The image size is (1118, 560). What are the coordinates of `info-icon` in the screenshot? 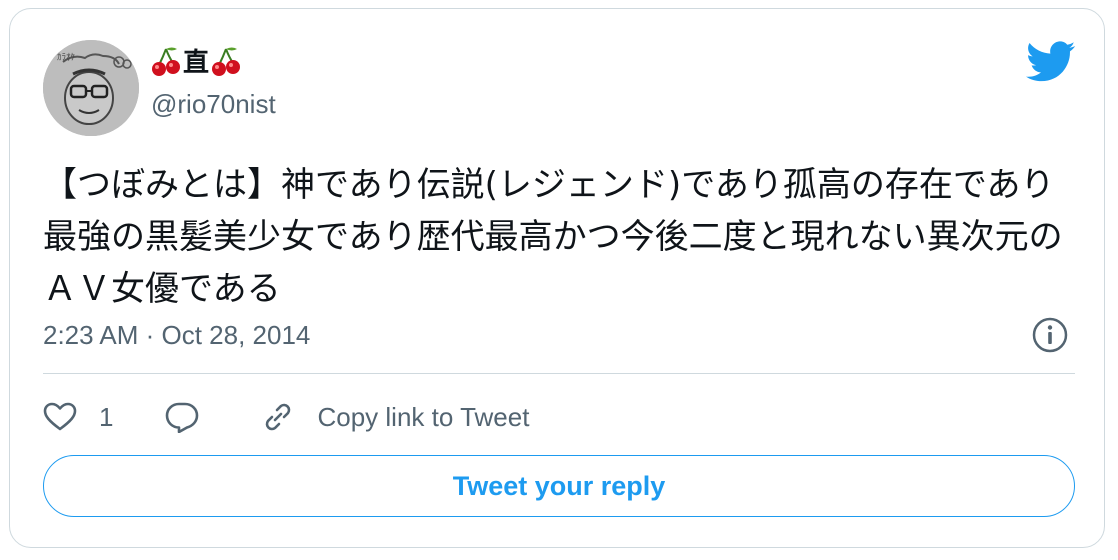 It's located at (1050, 335).